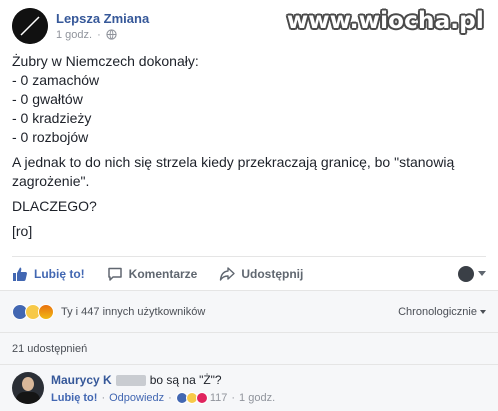 This screenshot has width=498, height=411. I want to click on redacted-surname, so click(130, 380).